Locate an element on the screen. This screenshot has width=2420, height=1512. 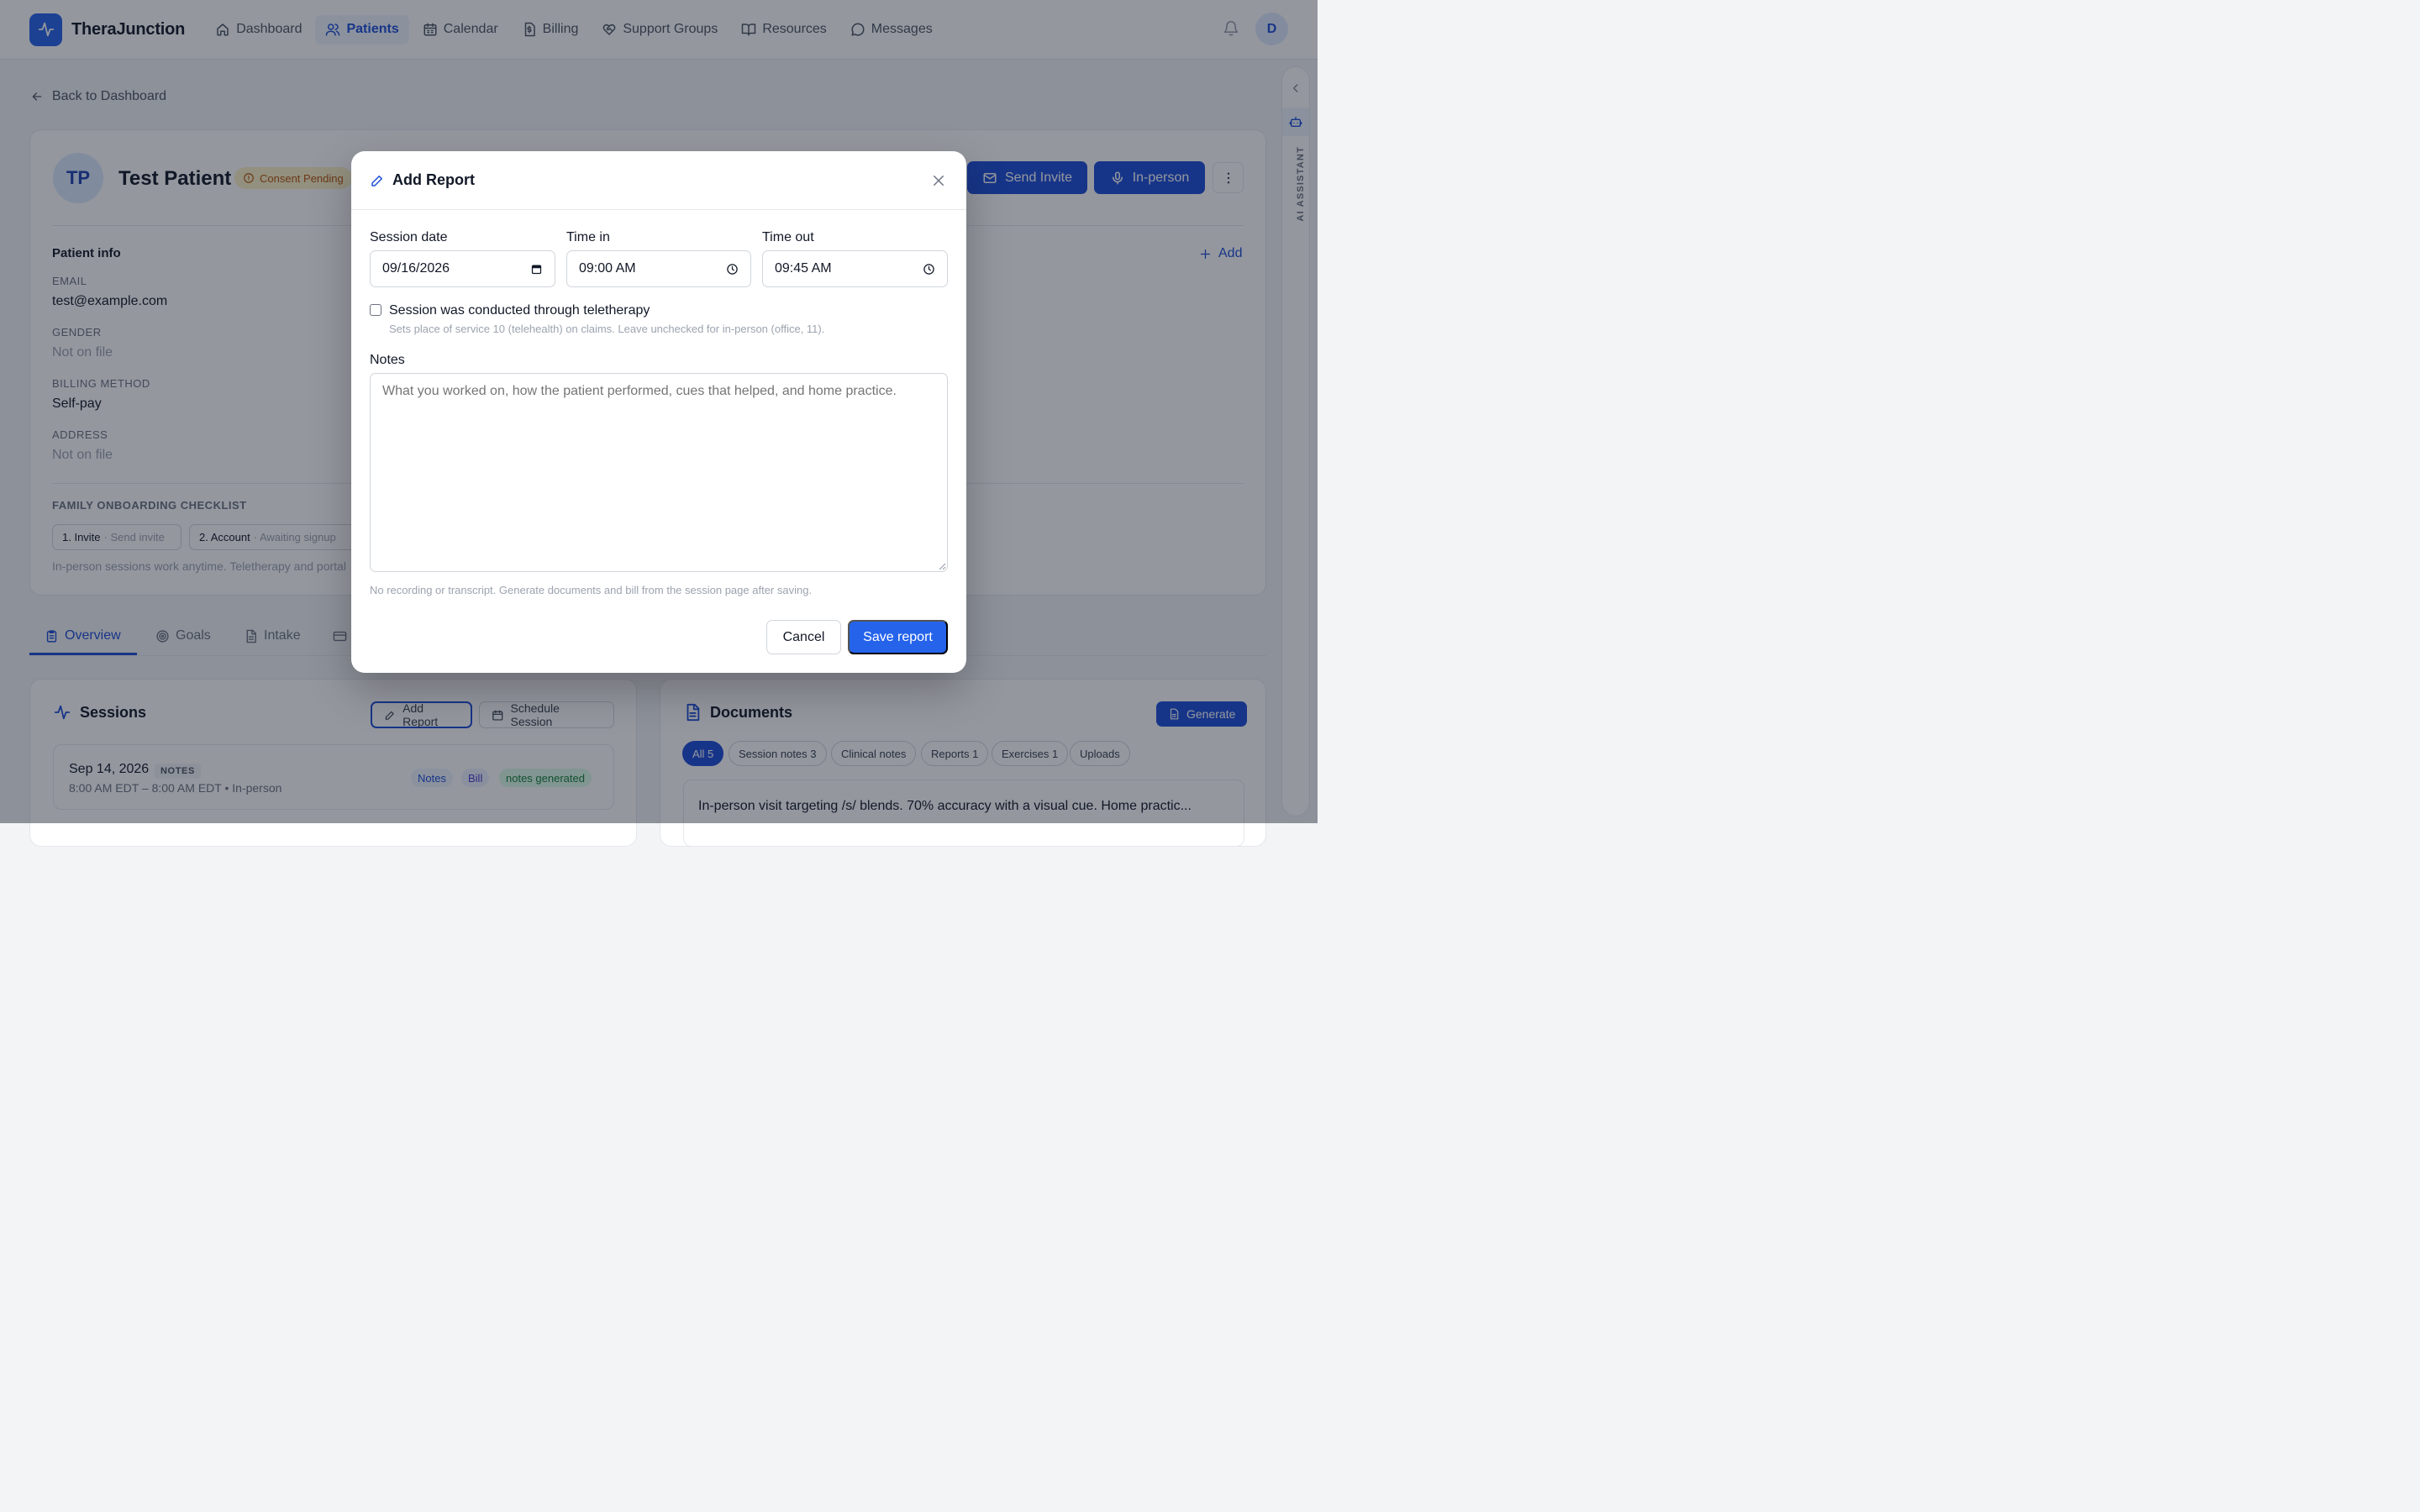
close-icon is located at coordinates (938, 180).